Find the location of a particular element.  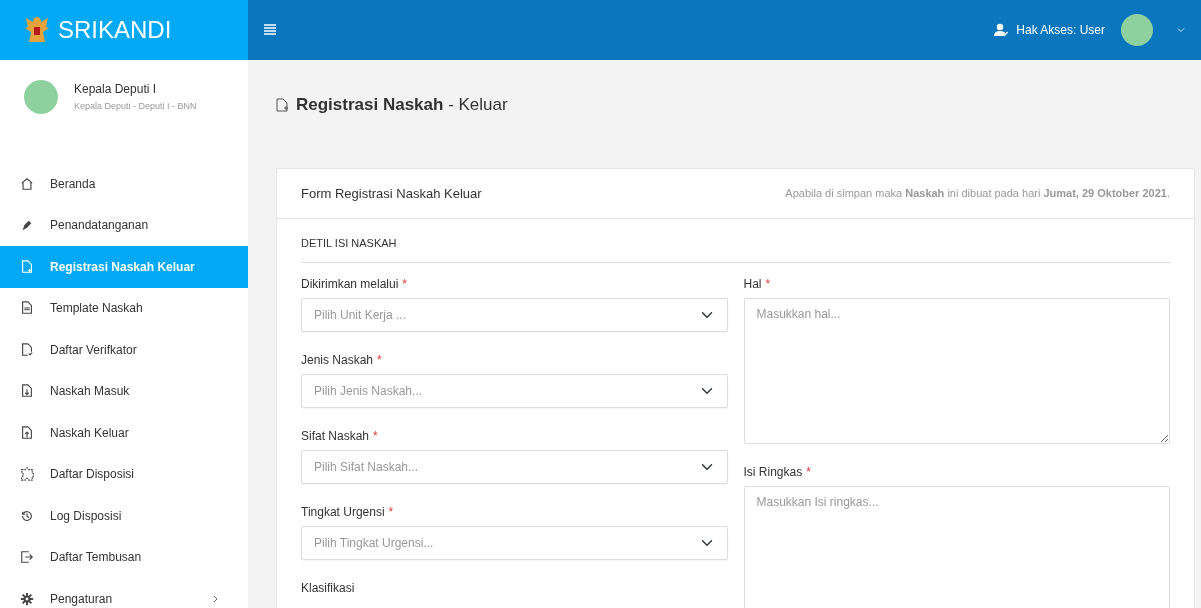

document-down-arrow-icon is located at coordinates (27, 391).